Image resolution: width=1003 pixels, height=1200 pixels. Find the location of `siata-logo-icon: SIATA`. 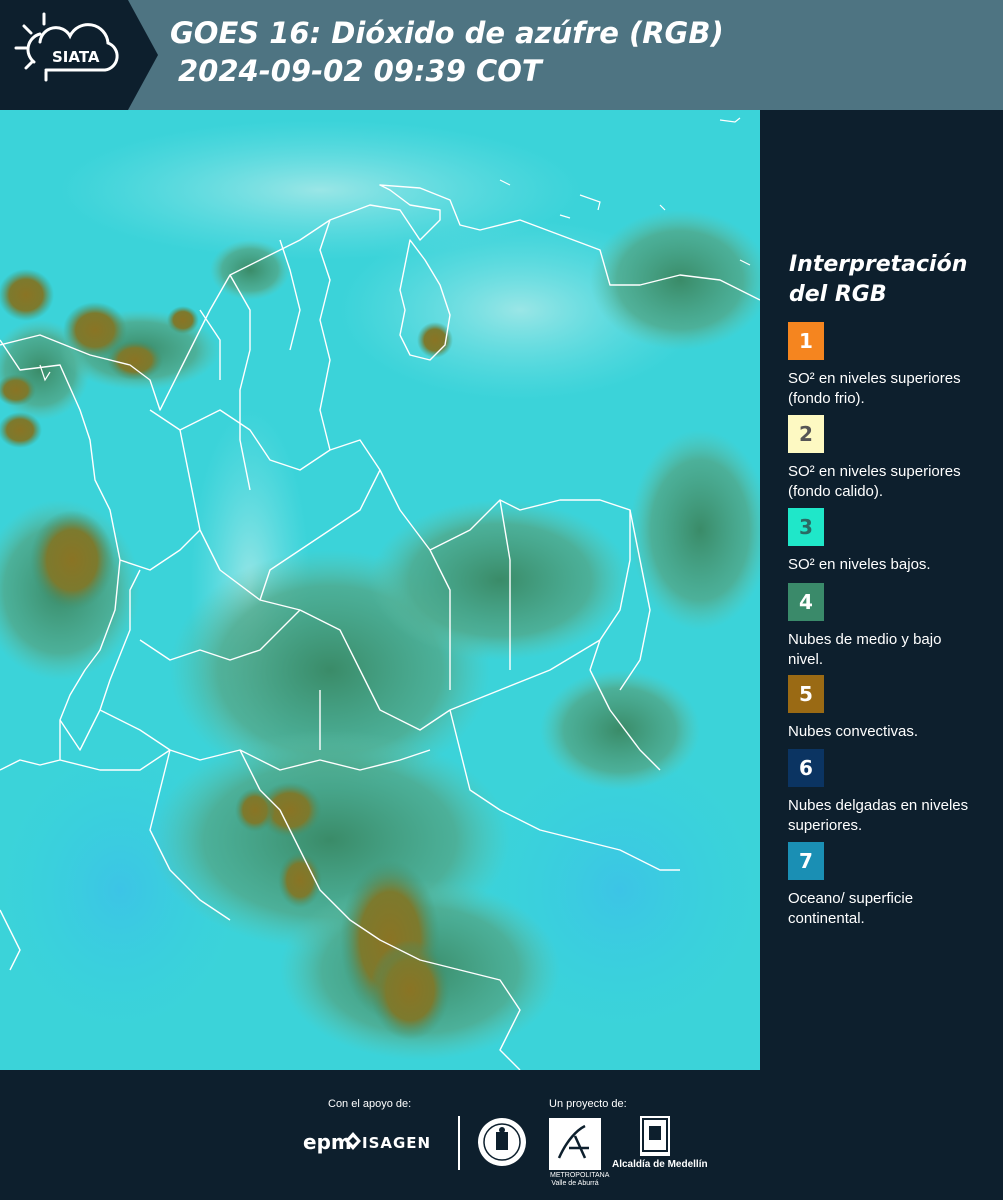

siata-logo-icon: SIATA is located at coordinates (79, 55).